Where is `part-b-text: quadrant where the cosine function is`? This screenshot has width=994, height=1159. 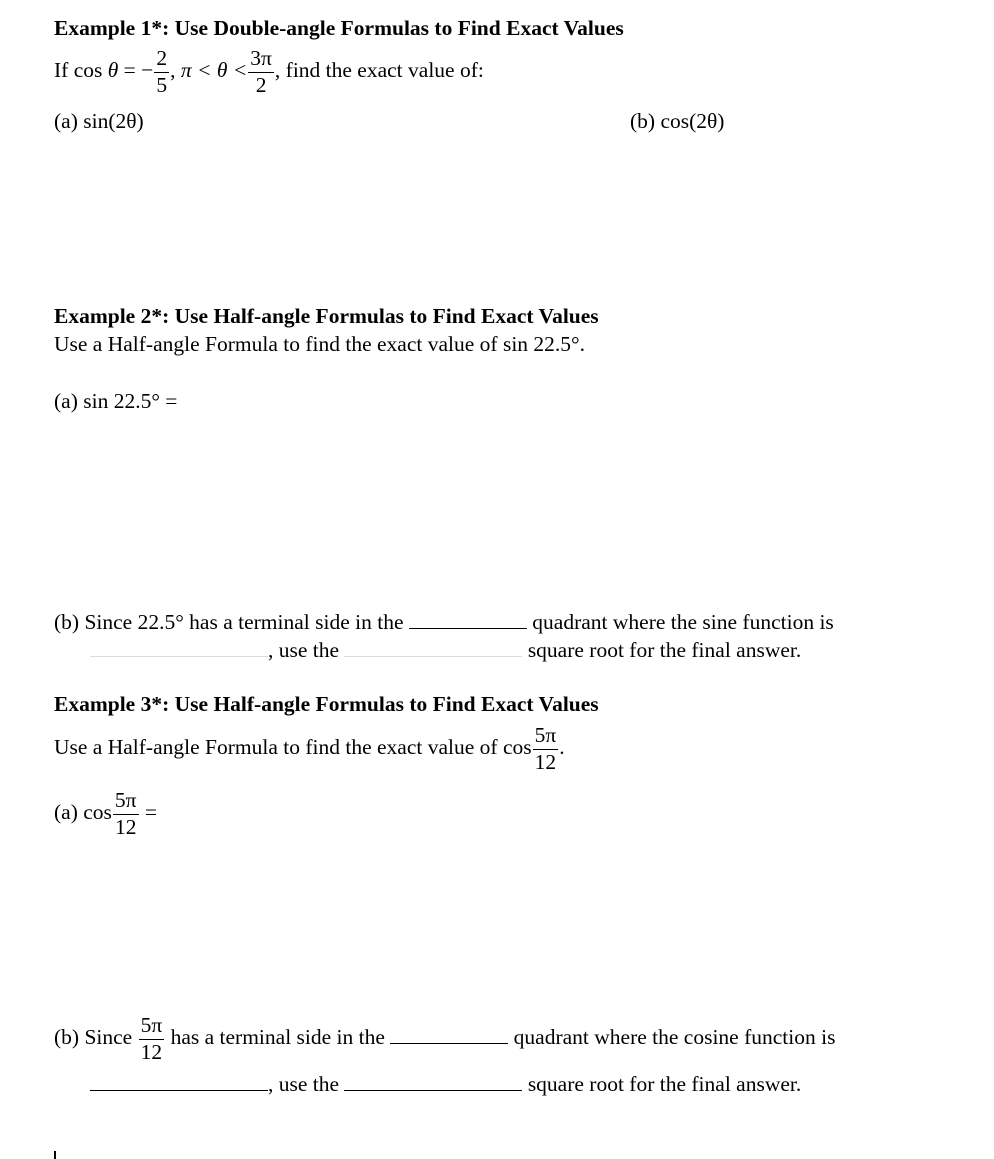
part-b-text: quadrant where the cosine function is is located at coordinates (674, 1036).